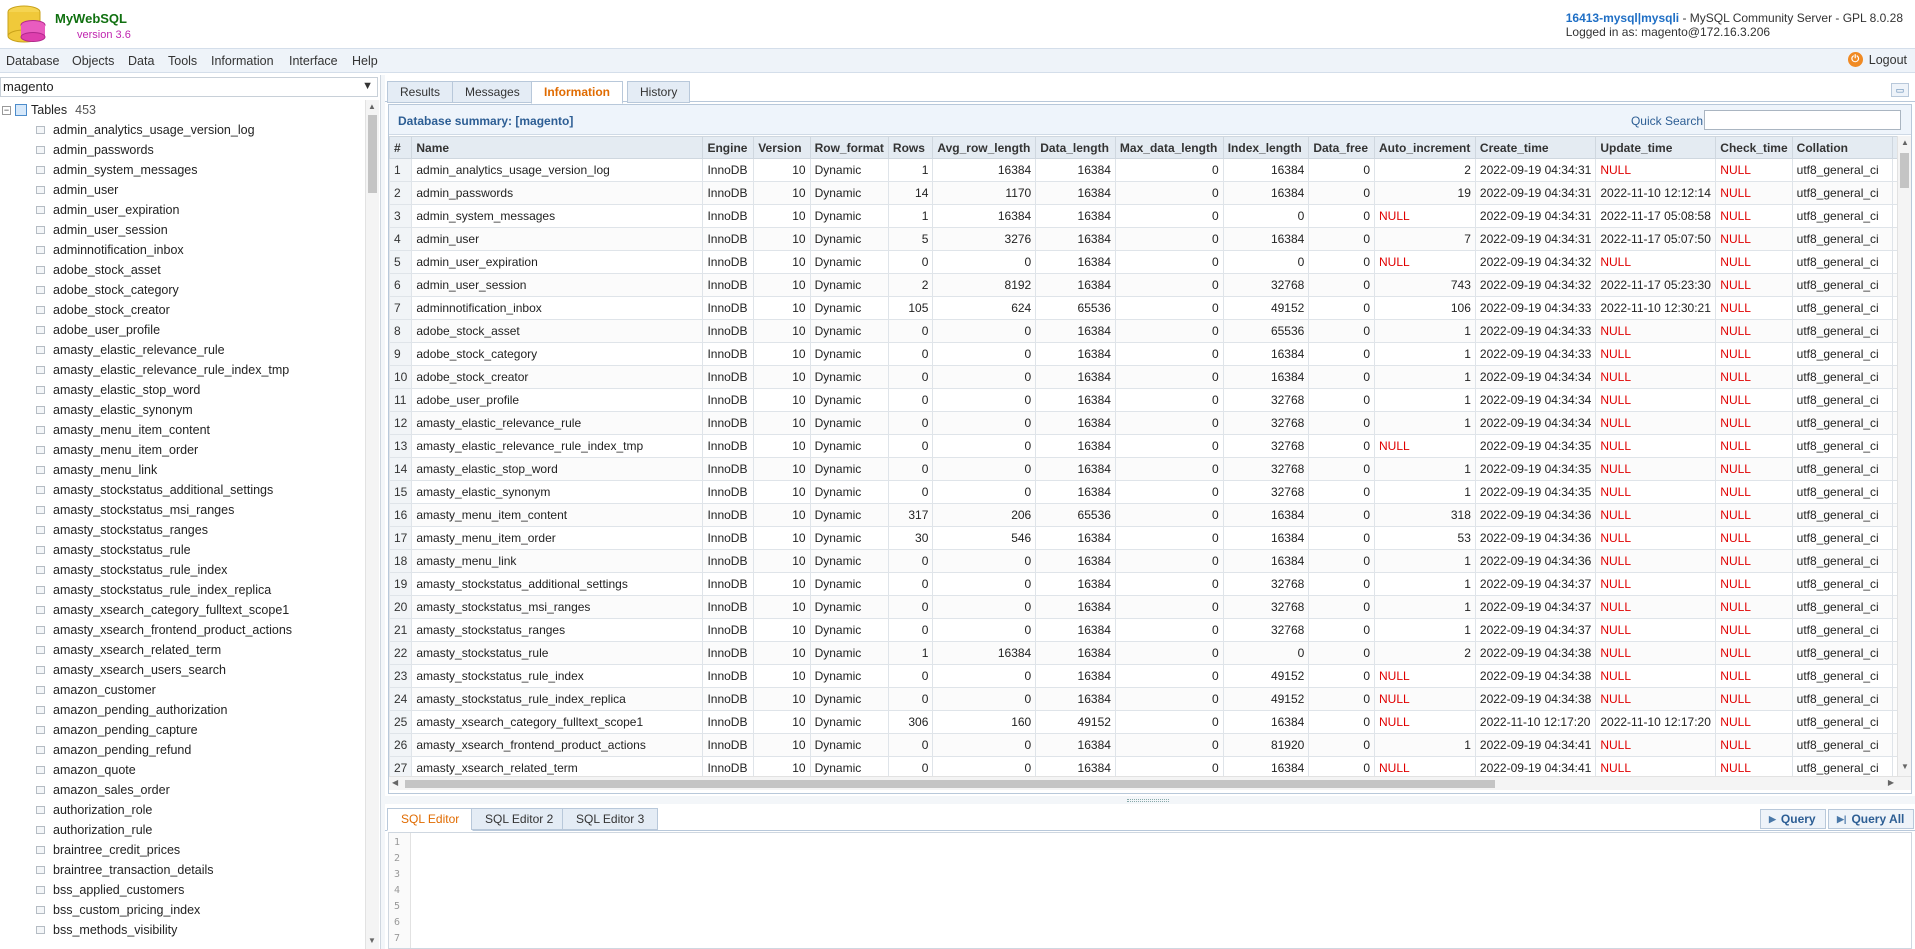  Describe the element at coordinates (49, 110) in the screenshot. I see `tree-root-tables: − Tables 453` at that location.